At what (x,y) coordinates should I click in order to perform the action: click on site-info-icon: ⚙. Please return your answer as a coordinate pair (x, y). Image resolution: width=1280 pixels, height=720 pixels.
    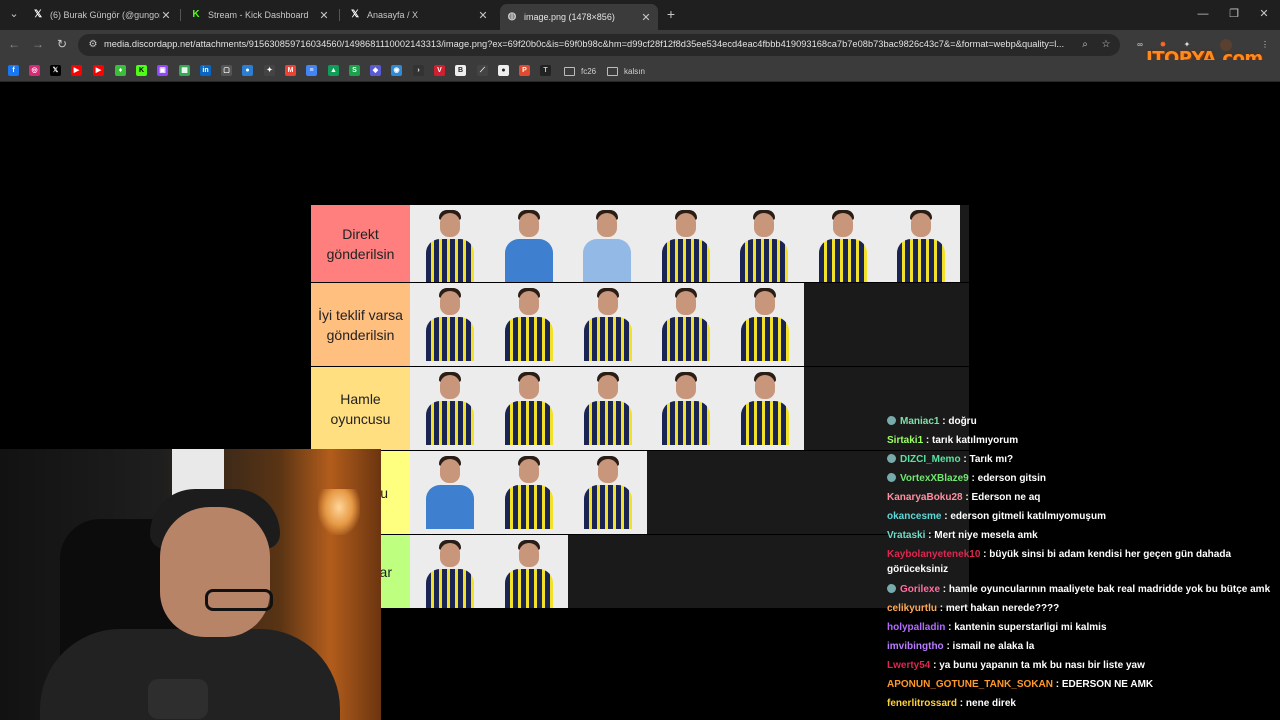
    Looking at the image, I should click on (93, 45).